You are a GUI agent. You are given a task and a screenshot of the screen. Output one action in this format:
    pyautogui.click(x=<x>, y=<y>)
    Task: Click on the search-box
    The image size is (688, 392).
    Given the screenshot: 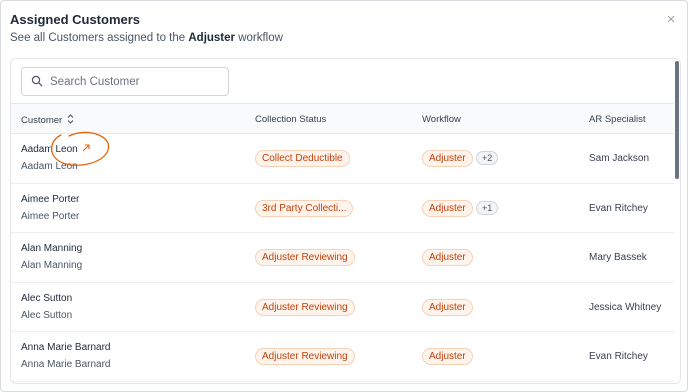 What is the action you would take?
    pyautogui.click(x=125, y=81)
    